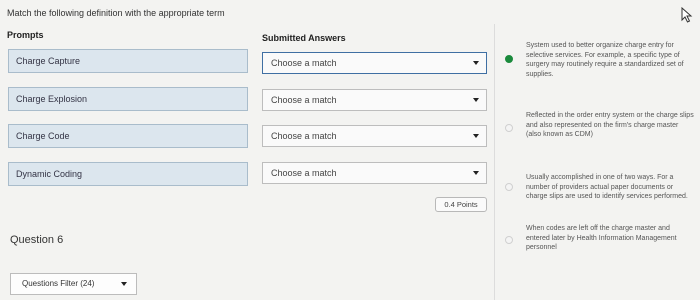 The image size is (700, 300). Describe the element at coordinates (37, 240) in the screenshot. I see `question-label: Question 6` at that location.